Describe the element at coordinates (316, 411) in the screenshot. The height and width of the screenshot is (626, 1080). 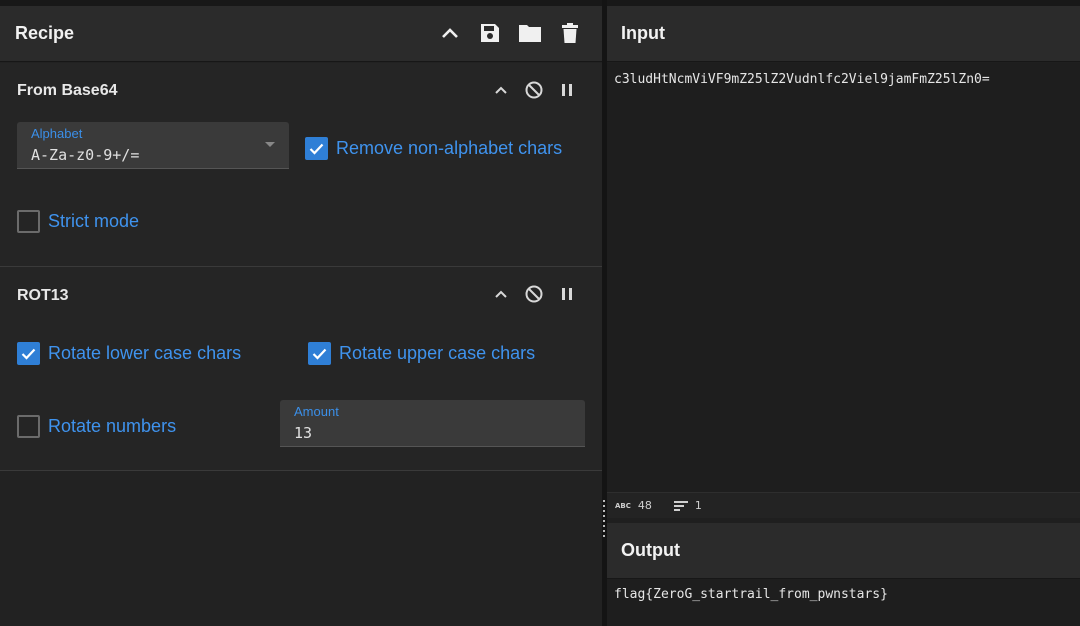
I see `amount-label: Amount` at that location.